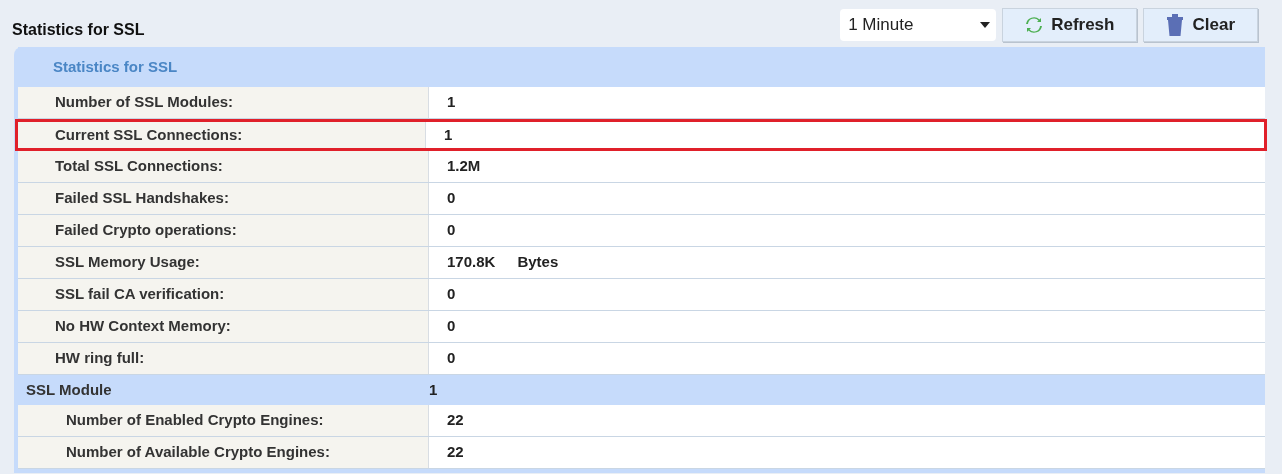  I want to click on refresh-button: Refresh, so click(1070, 25).